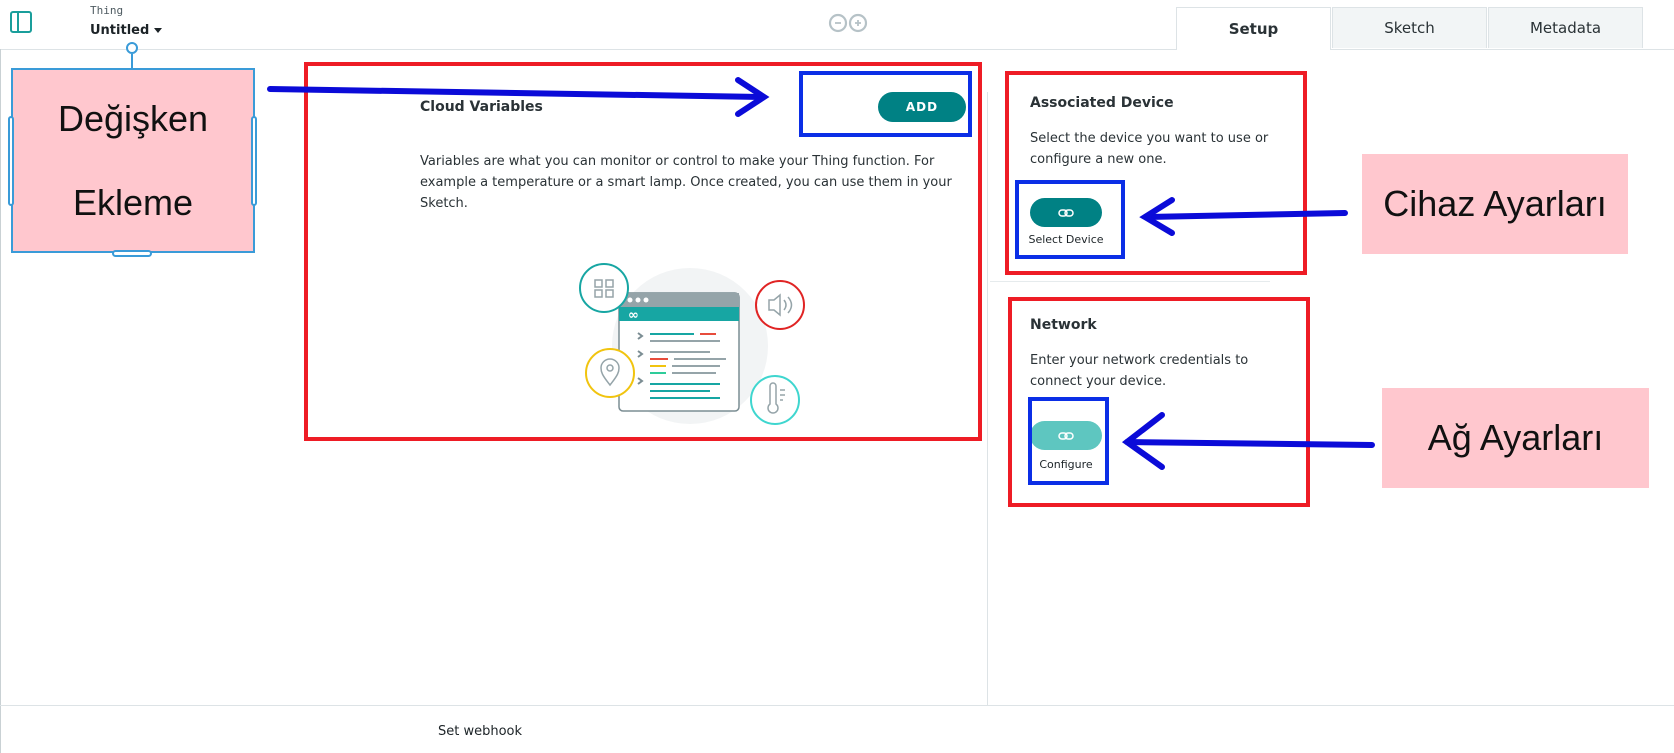  What do you see at coordinates (837, 705) in the screenshot?
I see `footer-divider` at bounding box center [837, 705].